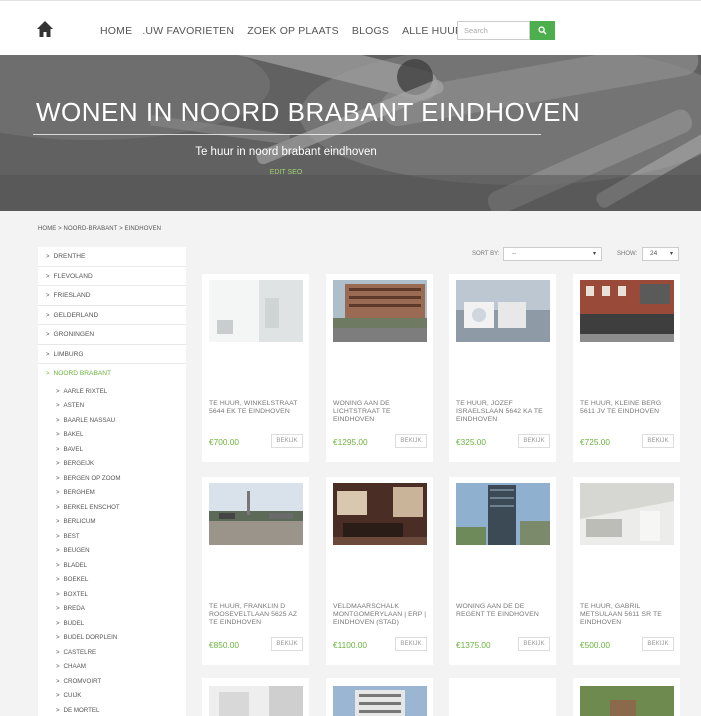 The width and height of the screenshot is (701, 716). I want to click on sidebar-city: > BEST, so click(112, 536).